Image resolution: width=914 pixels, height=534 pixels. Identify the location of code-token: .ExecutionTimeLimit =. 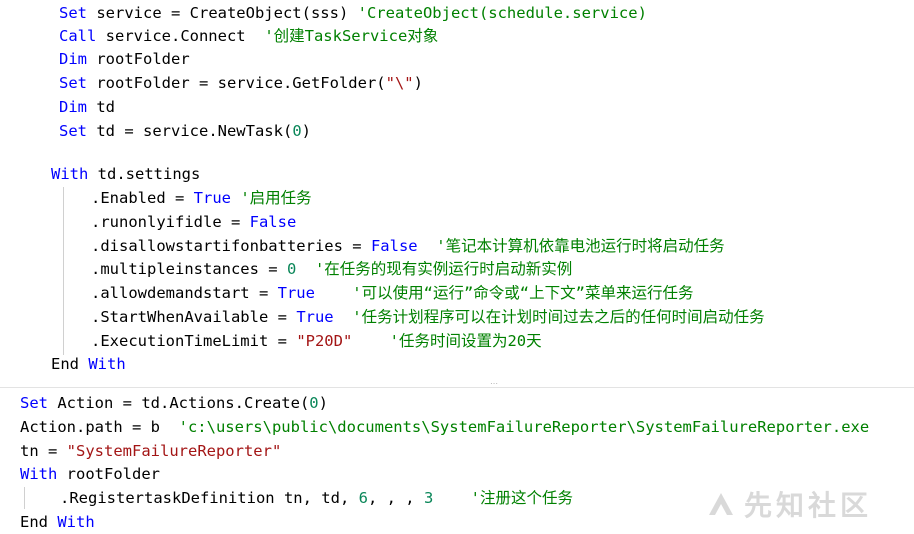
(194, 341).